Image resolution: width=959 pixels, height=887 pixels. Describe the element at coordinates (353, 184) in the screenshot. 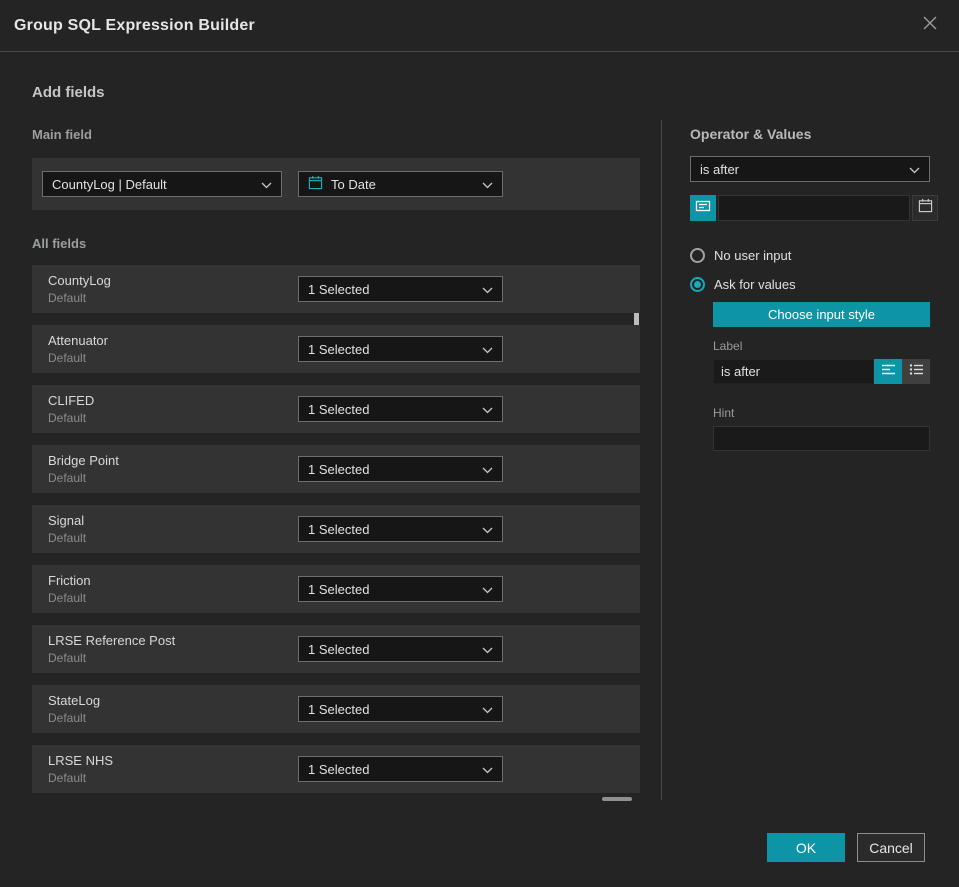

I see `main-field-date-select-value: To Date` at that location.